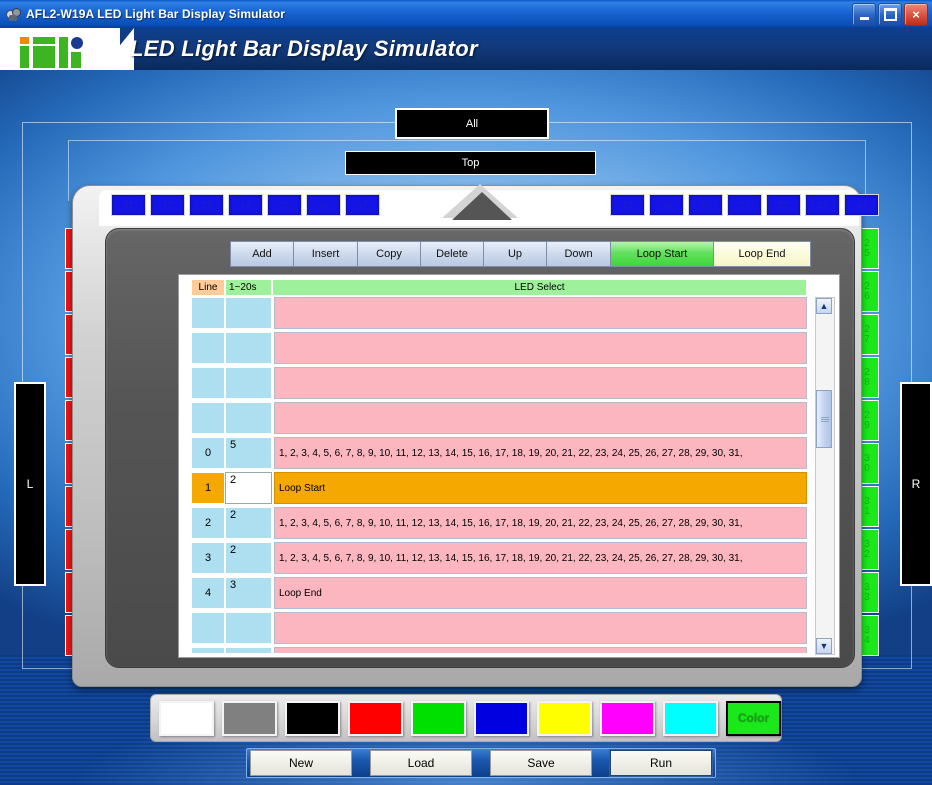 This screenshot has height=785, width=932. I want to click on scroll-up-icon: ▲, so click(824, 306).